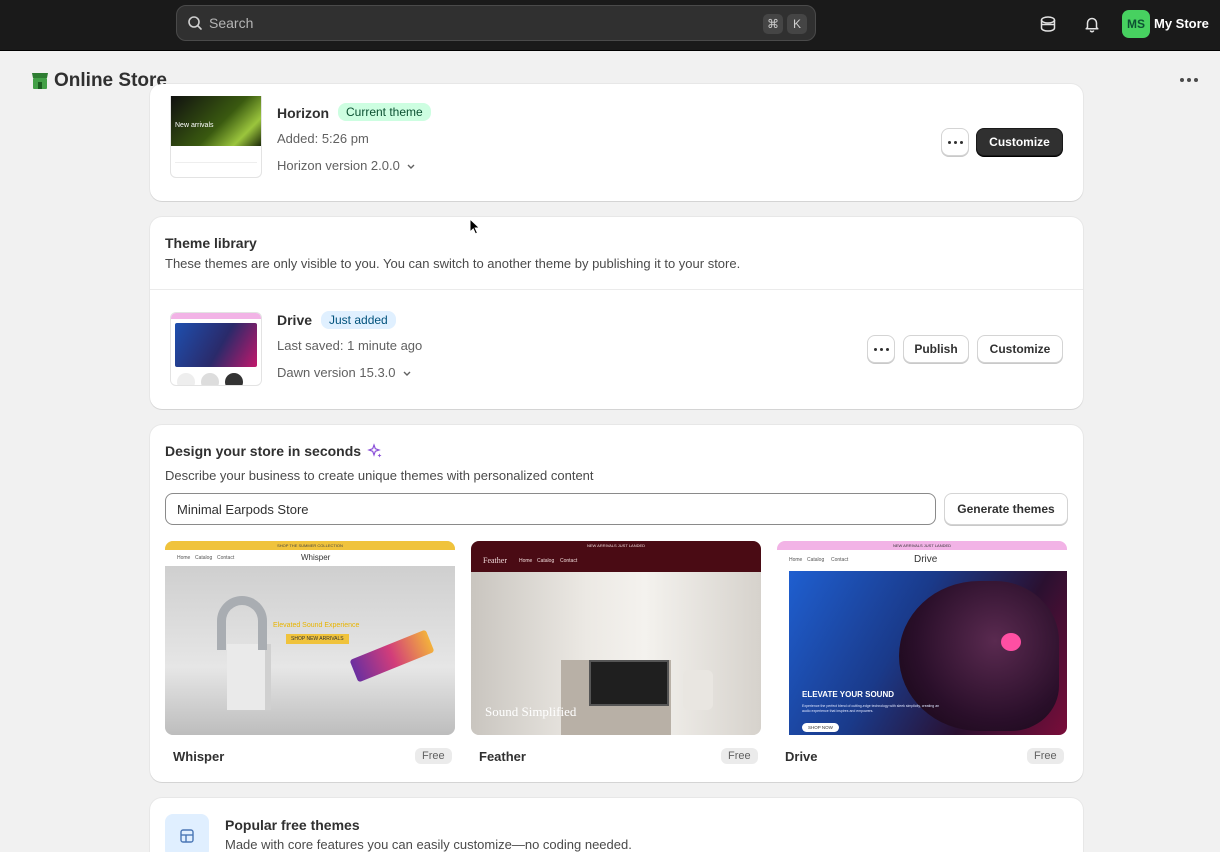 The height and width of the screenshot is (852, 1220). I want to click on preview-headline: Sound Simplified, so click(531, 711).